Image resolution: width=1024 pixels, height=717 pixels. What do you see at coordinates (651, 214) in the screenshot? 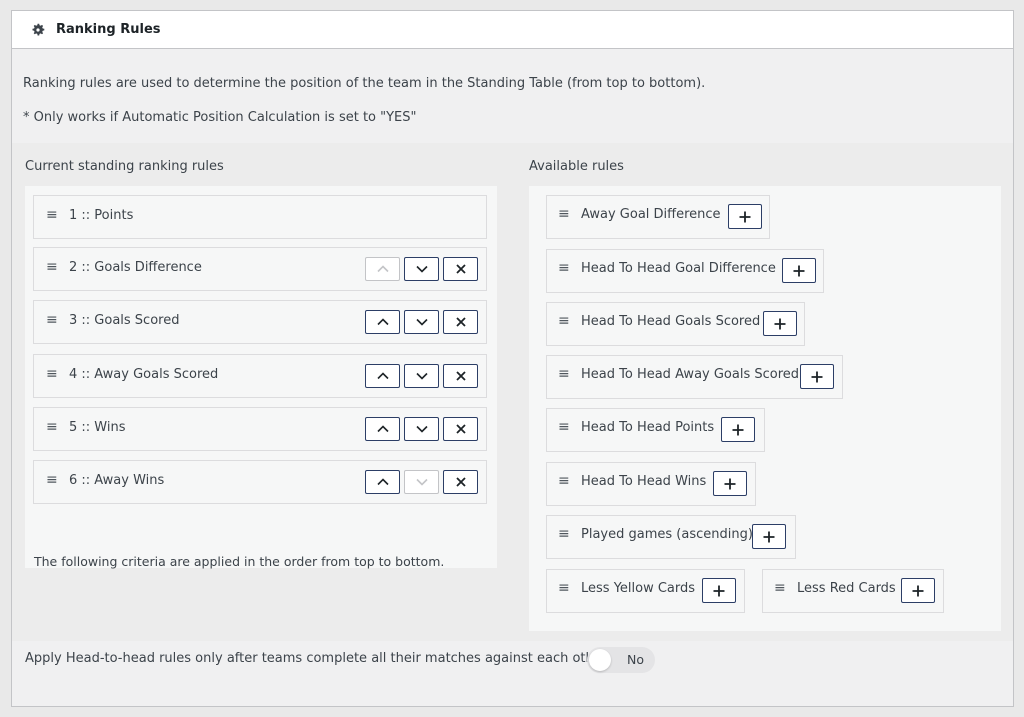
I see `available-rule-label: Away Goal Difference` at bounding box center [651, 214].